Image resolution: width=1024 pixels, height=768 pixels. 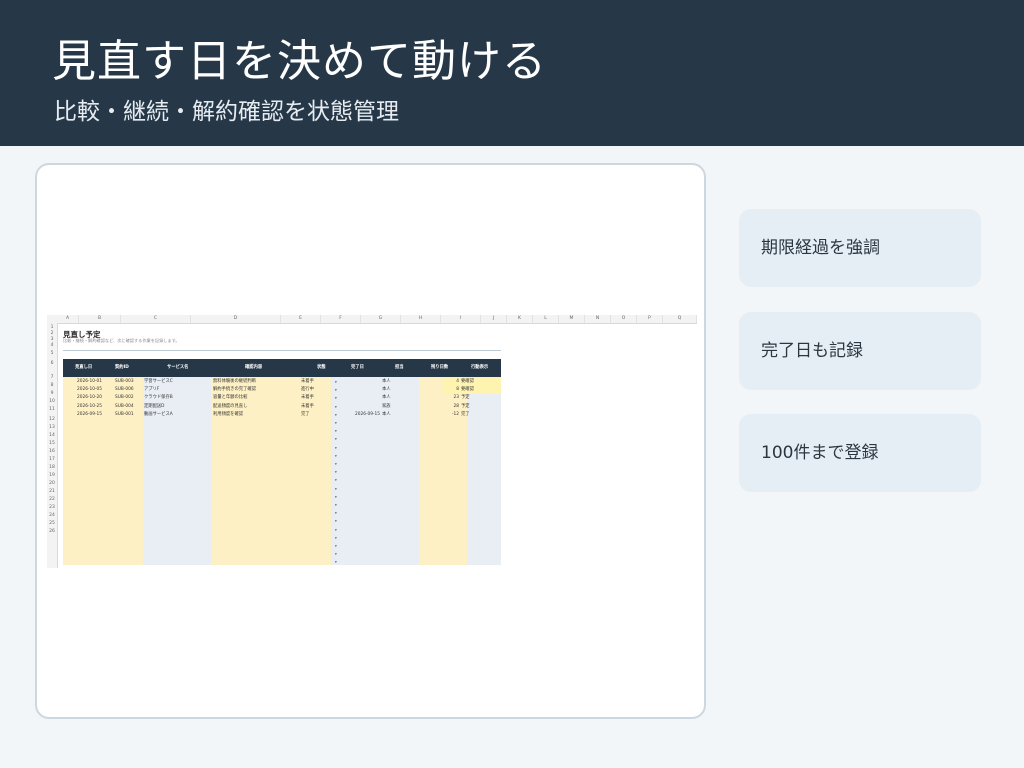 I want to click on row-number: 11, so click(x=52, y=409).